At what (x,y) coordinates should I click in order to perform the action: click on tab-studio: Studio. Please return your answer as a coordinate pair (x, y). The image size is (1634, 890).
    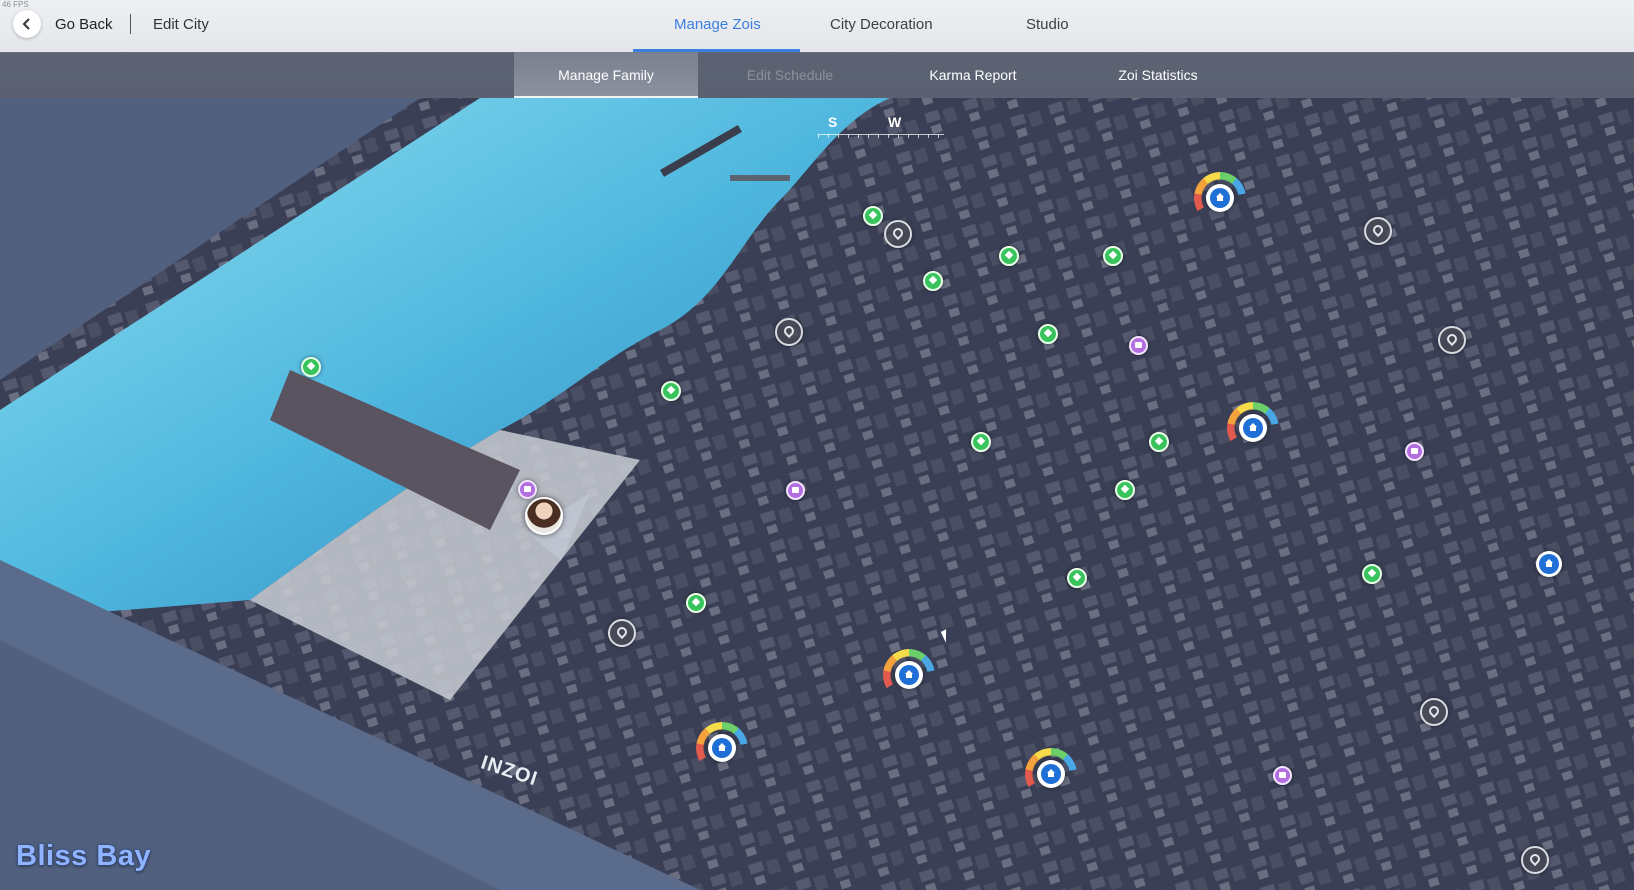
    Looking at the image, I should click on (1047, 24).